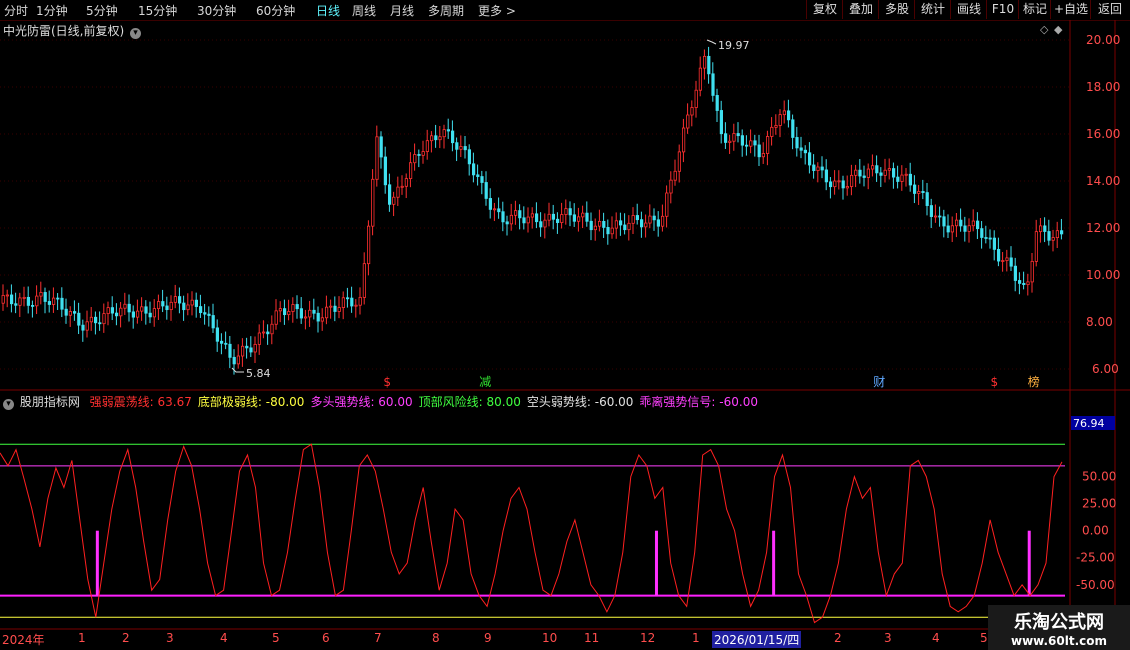  Describe the element at coordinates (535, 639) in the screenshot. I see `date-axis: 2024年 1 2 3 4 5 6 7 8 9 10 11 12 1 2 3 4 5 2026/01/15/四` at that location.